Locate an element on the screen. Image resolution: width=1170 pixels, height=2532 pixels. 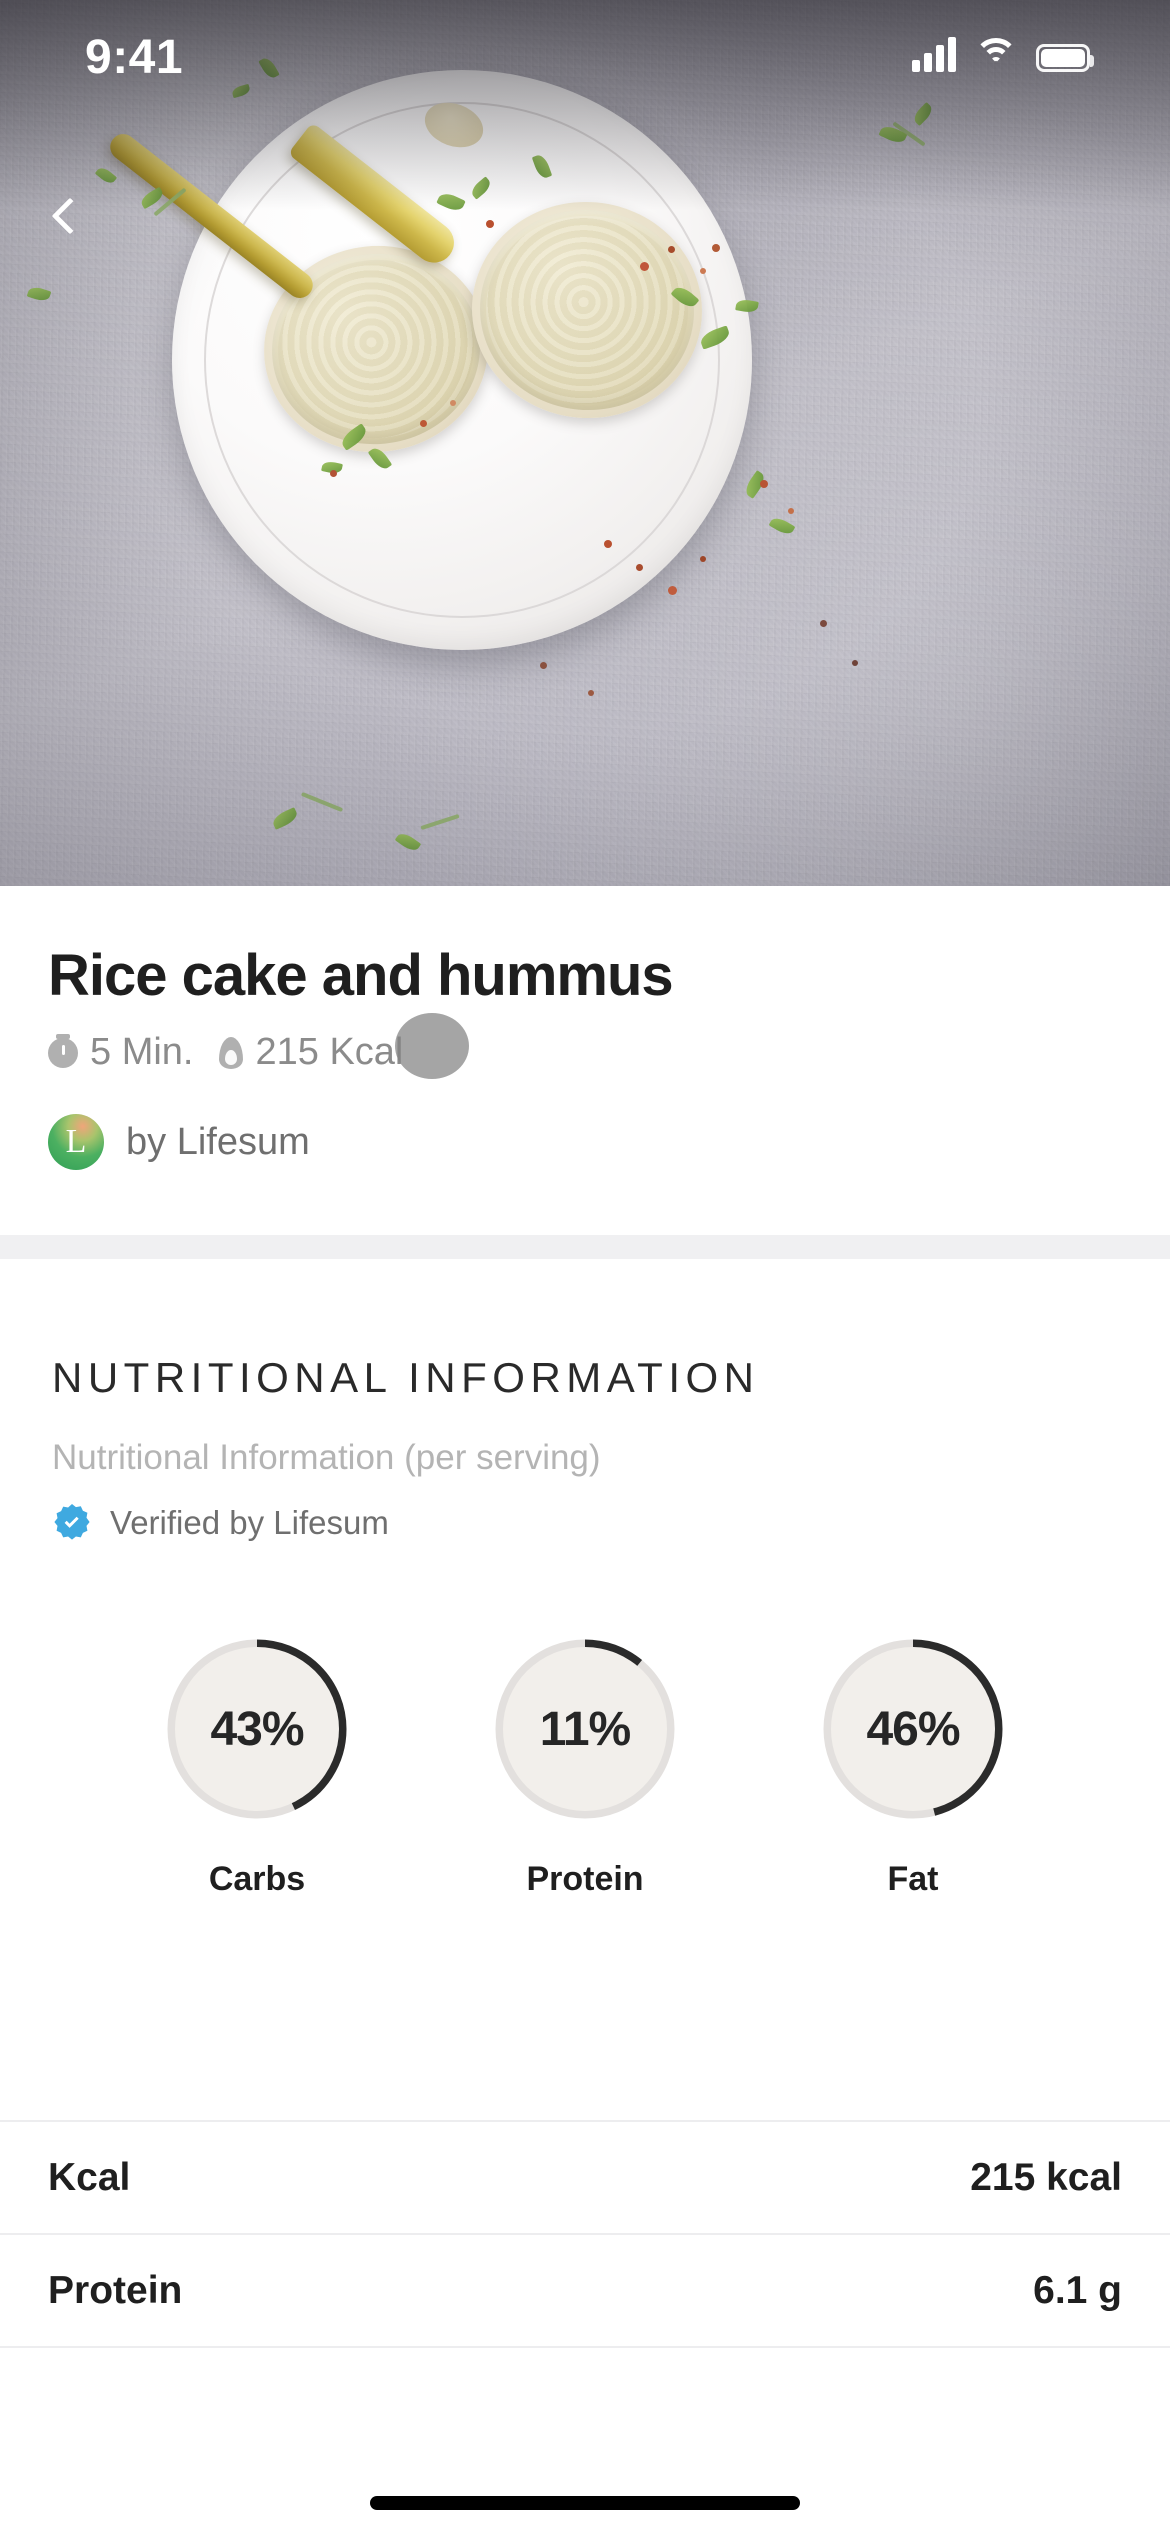
back-button is located at coordinates (66, 216).